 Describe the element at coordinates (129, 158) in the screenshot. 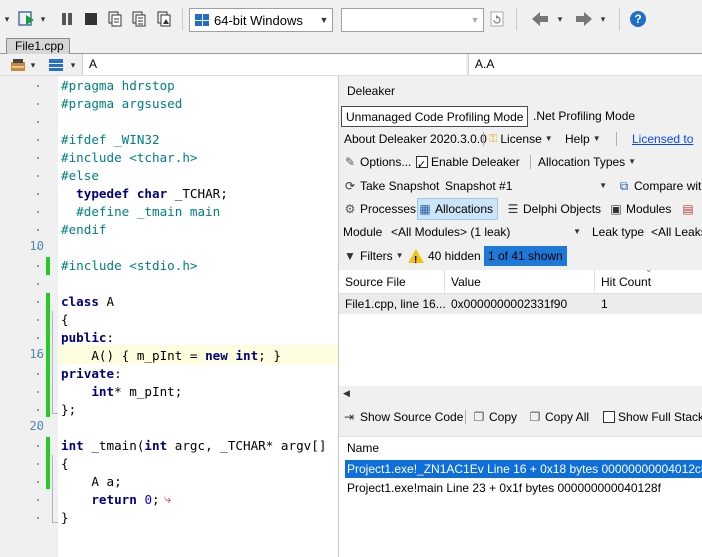

I see `code-line: #include <tchar.h>` at that location.